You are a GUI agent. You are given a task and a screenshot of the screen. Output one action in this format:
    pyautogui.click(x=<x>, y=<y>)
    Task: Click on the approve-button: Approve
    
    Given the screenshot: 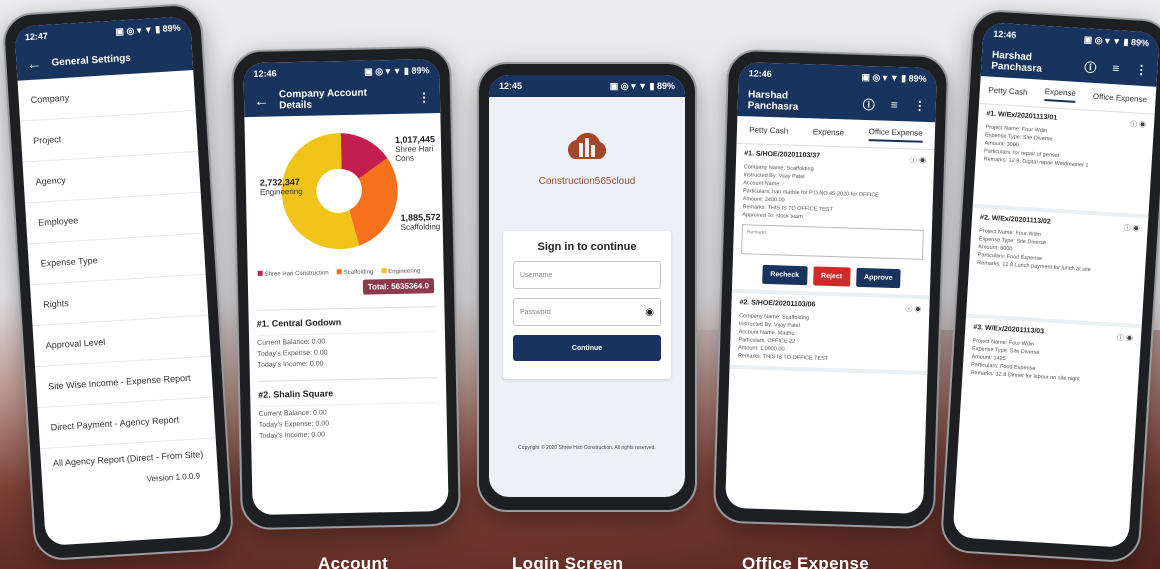 What is the action you would take?
    pyautogui.click(x=878, y=278)
    